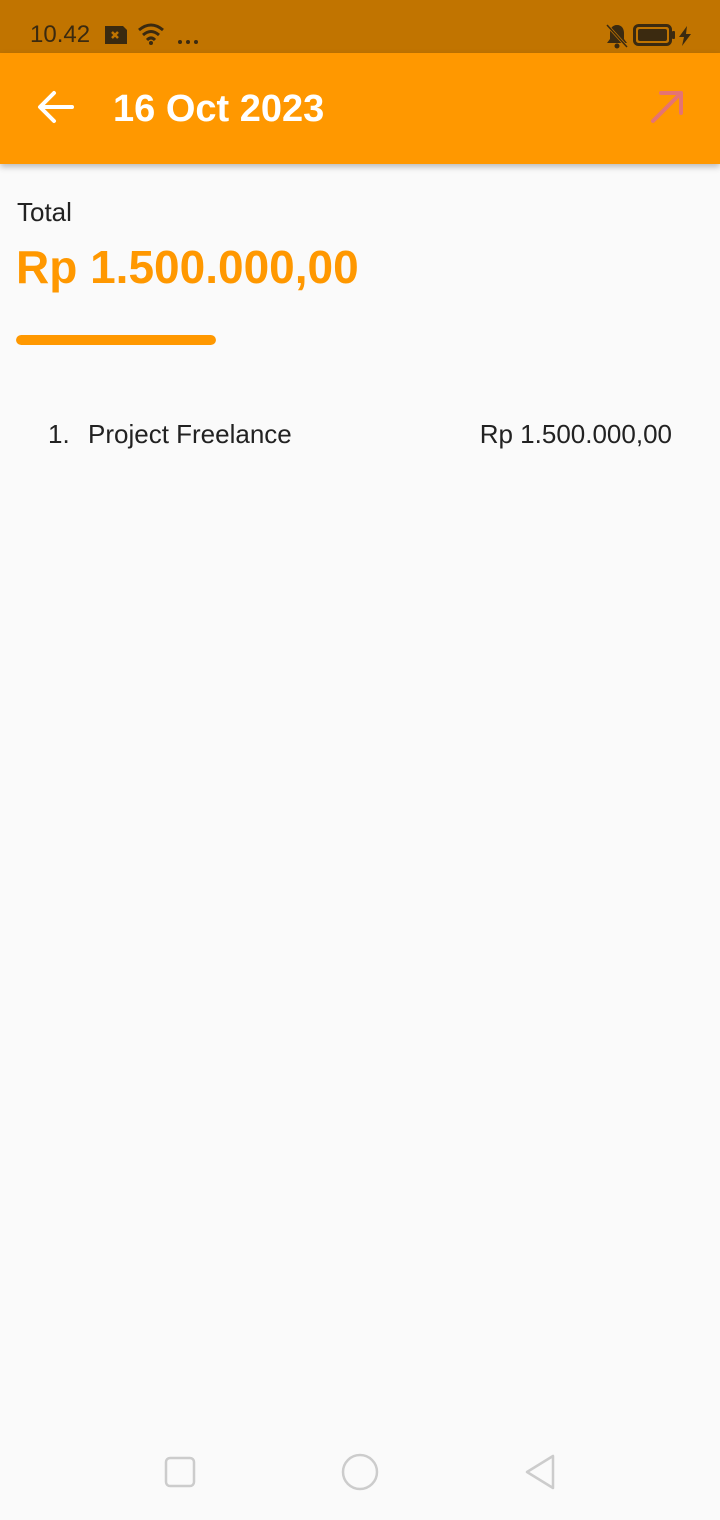 The height and width of the screenshot is (1520, 720). I want to click on list-item: 1. Project Freelance Rp 1.500.000,00, so click(360, 434).